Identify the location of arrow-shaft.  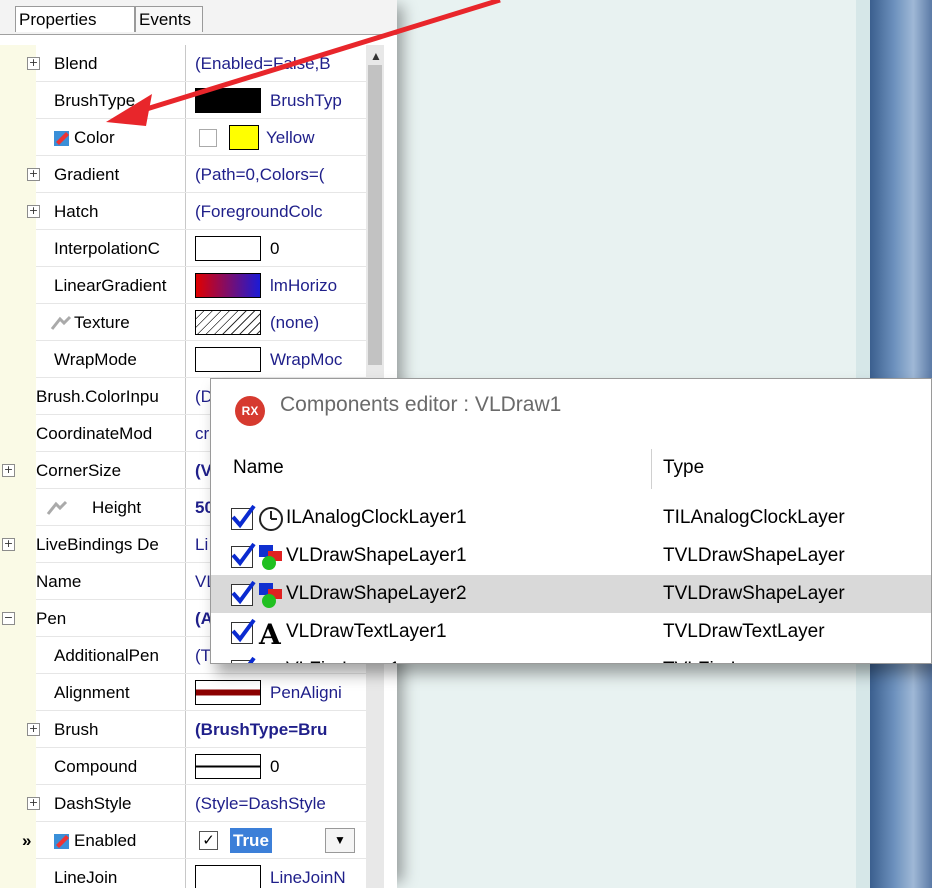
(320, 57).